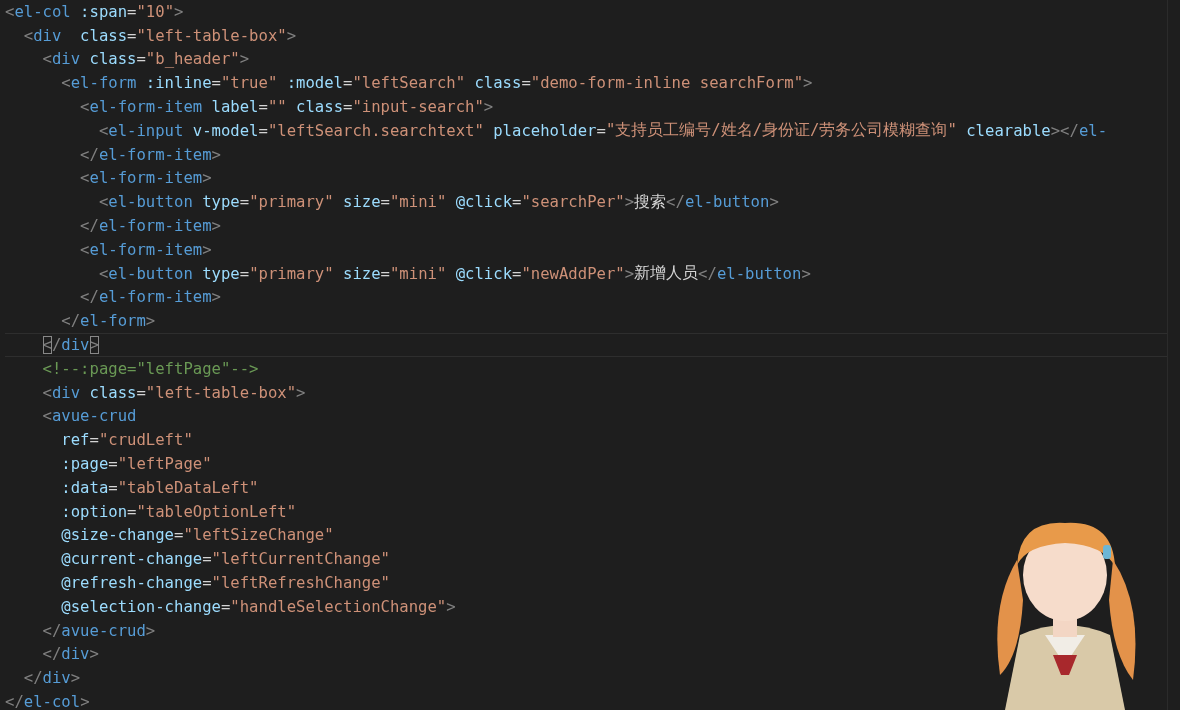  What do you see at coordinates (225, 583) in the screenshot?
I see `code-line: @refresh-change="leftRefreshChange"` at bounding box center [225, 583].